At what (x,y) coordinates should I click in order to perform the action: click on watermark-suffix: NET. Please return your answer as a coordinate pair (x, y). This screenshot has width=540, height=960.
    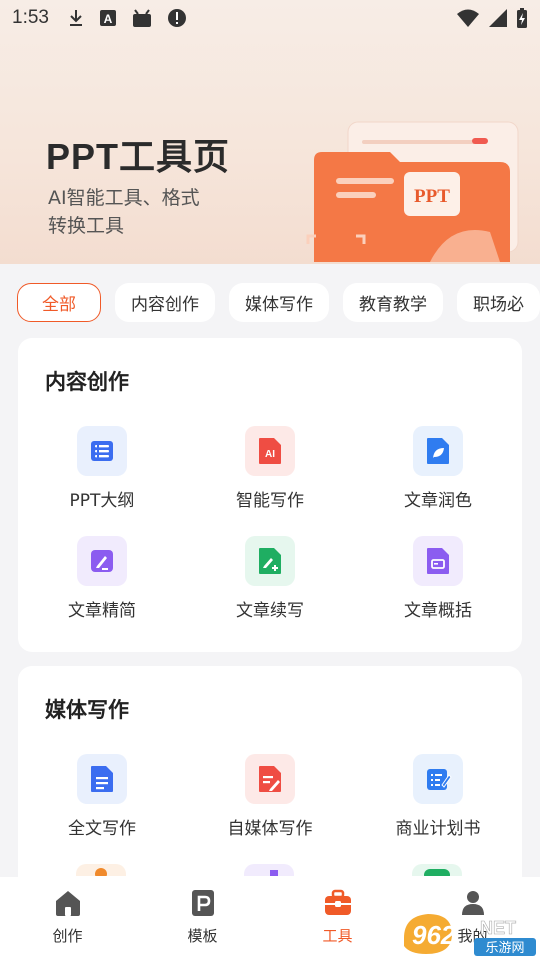
    Looking at the image, I should click on (498, 928).